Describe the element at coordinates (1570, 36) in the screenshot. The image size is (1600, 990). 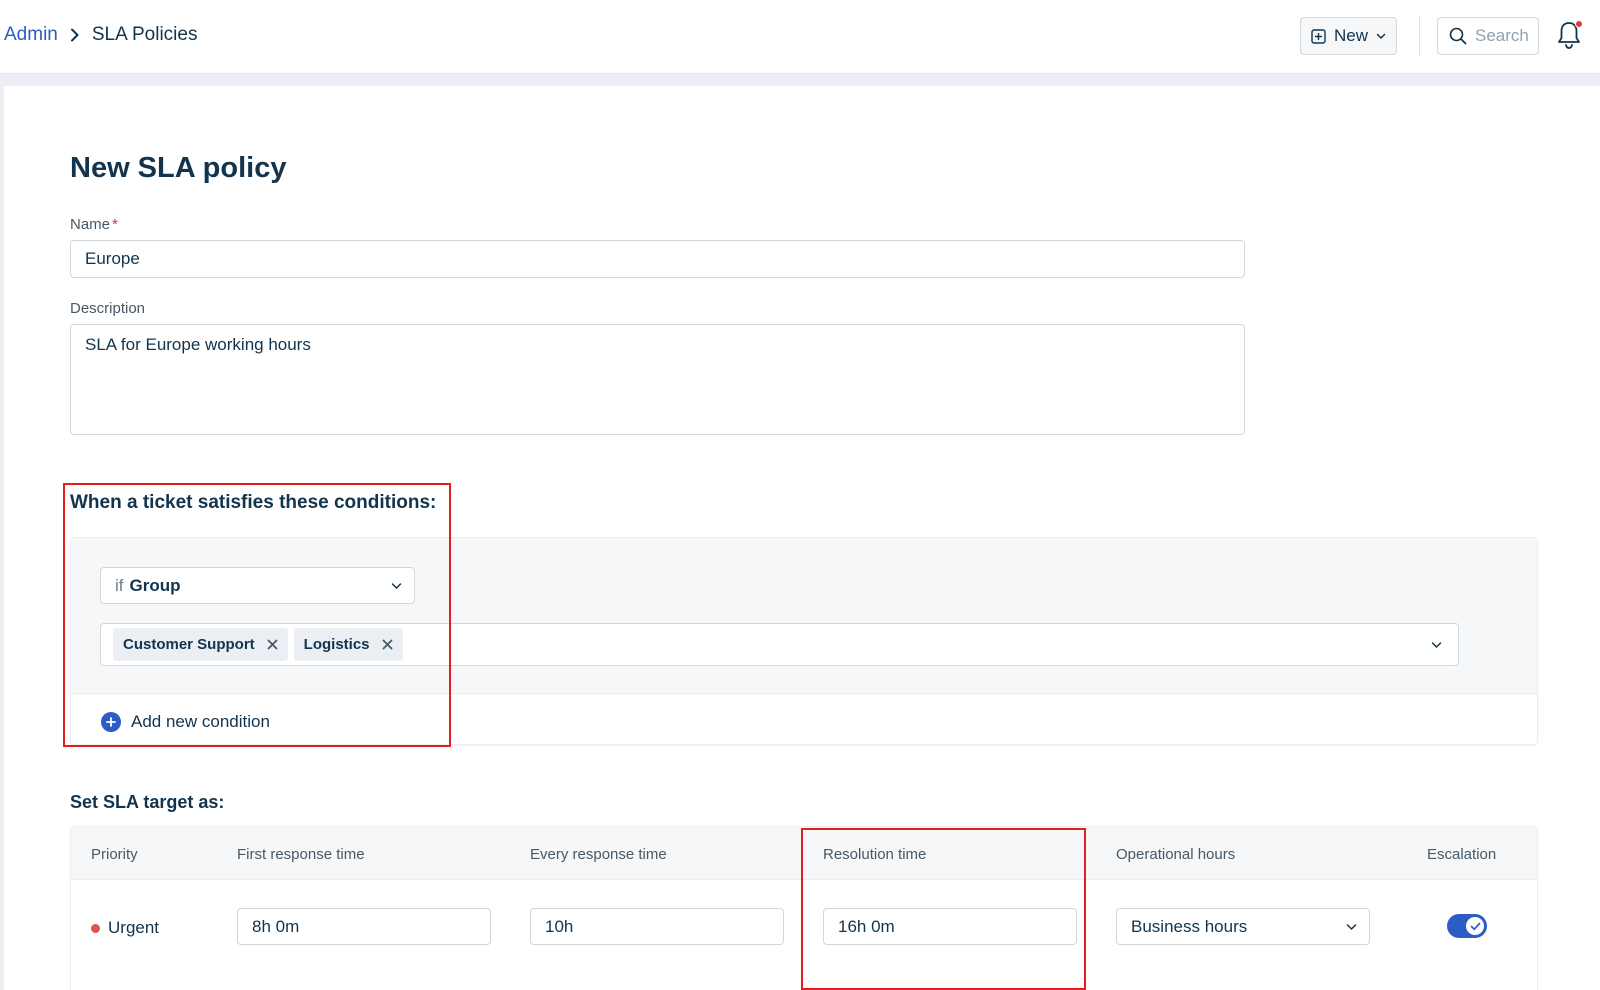
I see `notifications-bell-icon` at that location.